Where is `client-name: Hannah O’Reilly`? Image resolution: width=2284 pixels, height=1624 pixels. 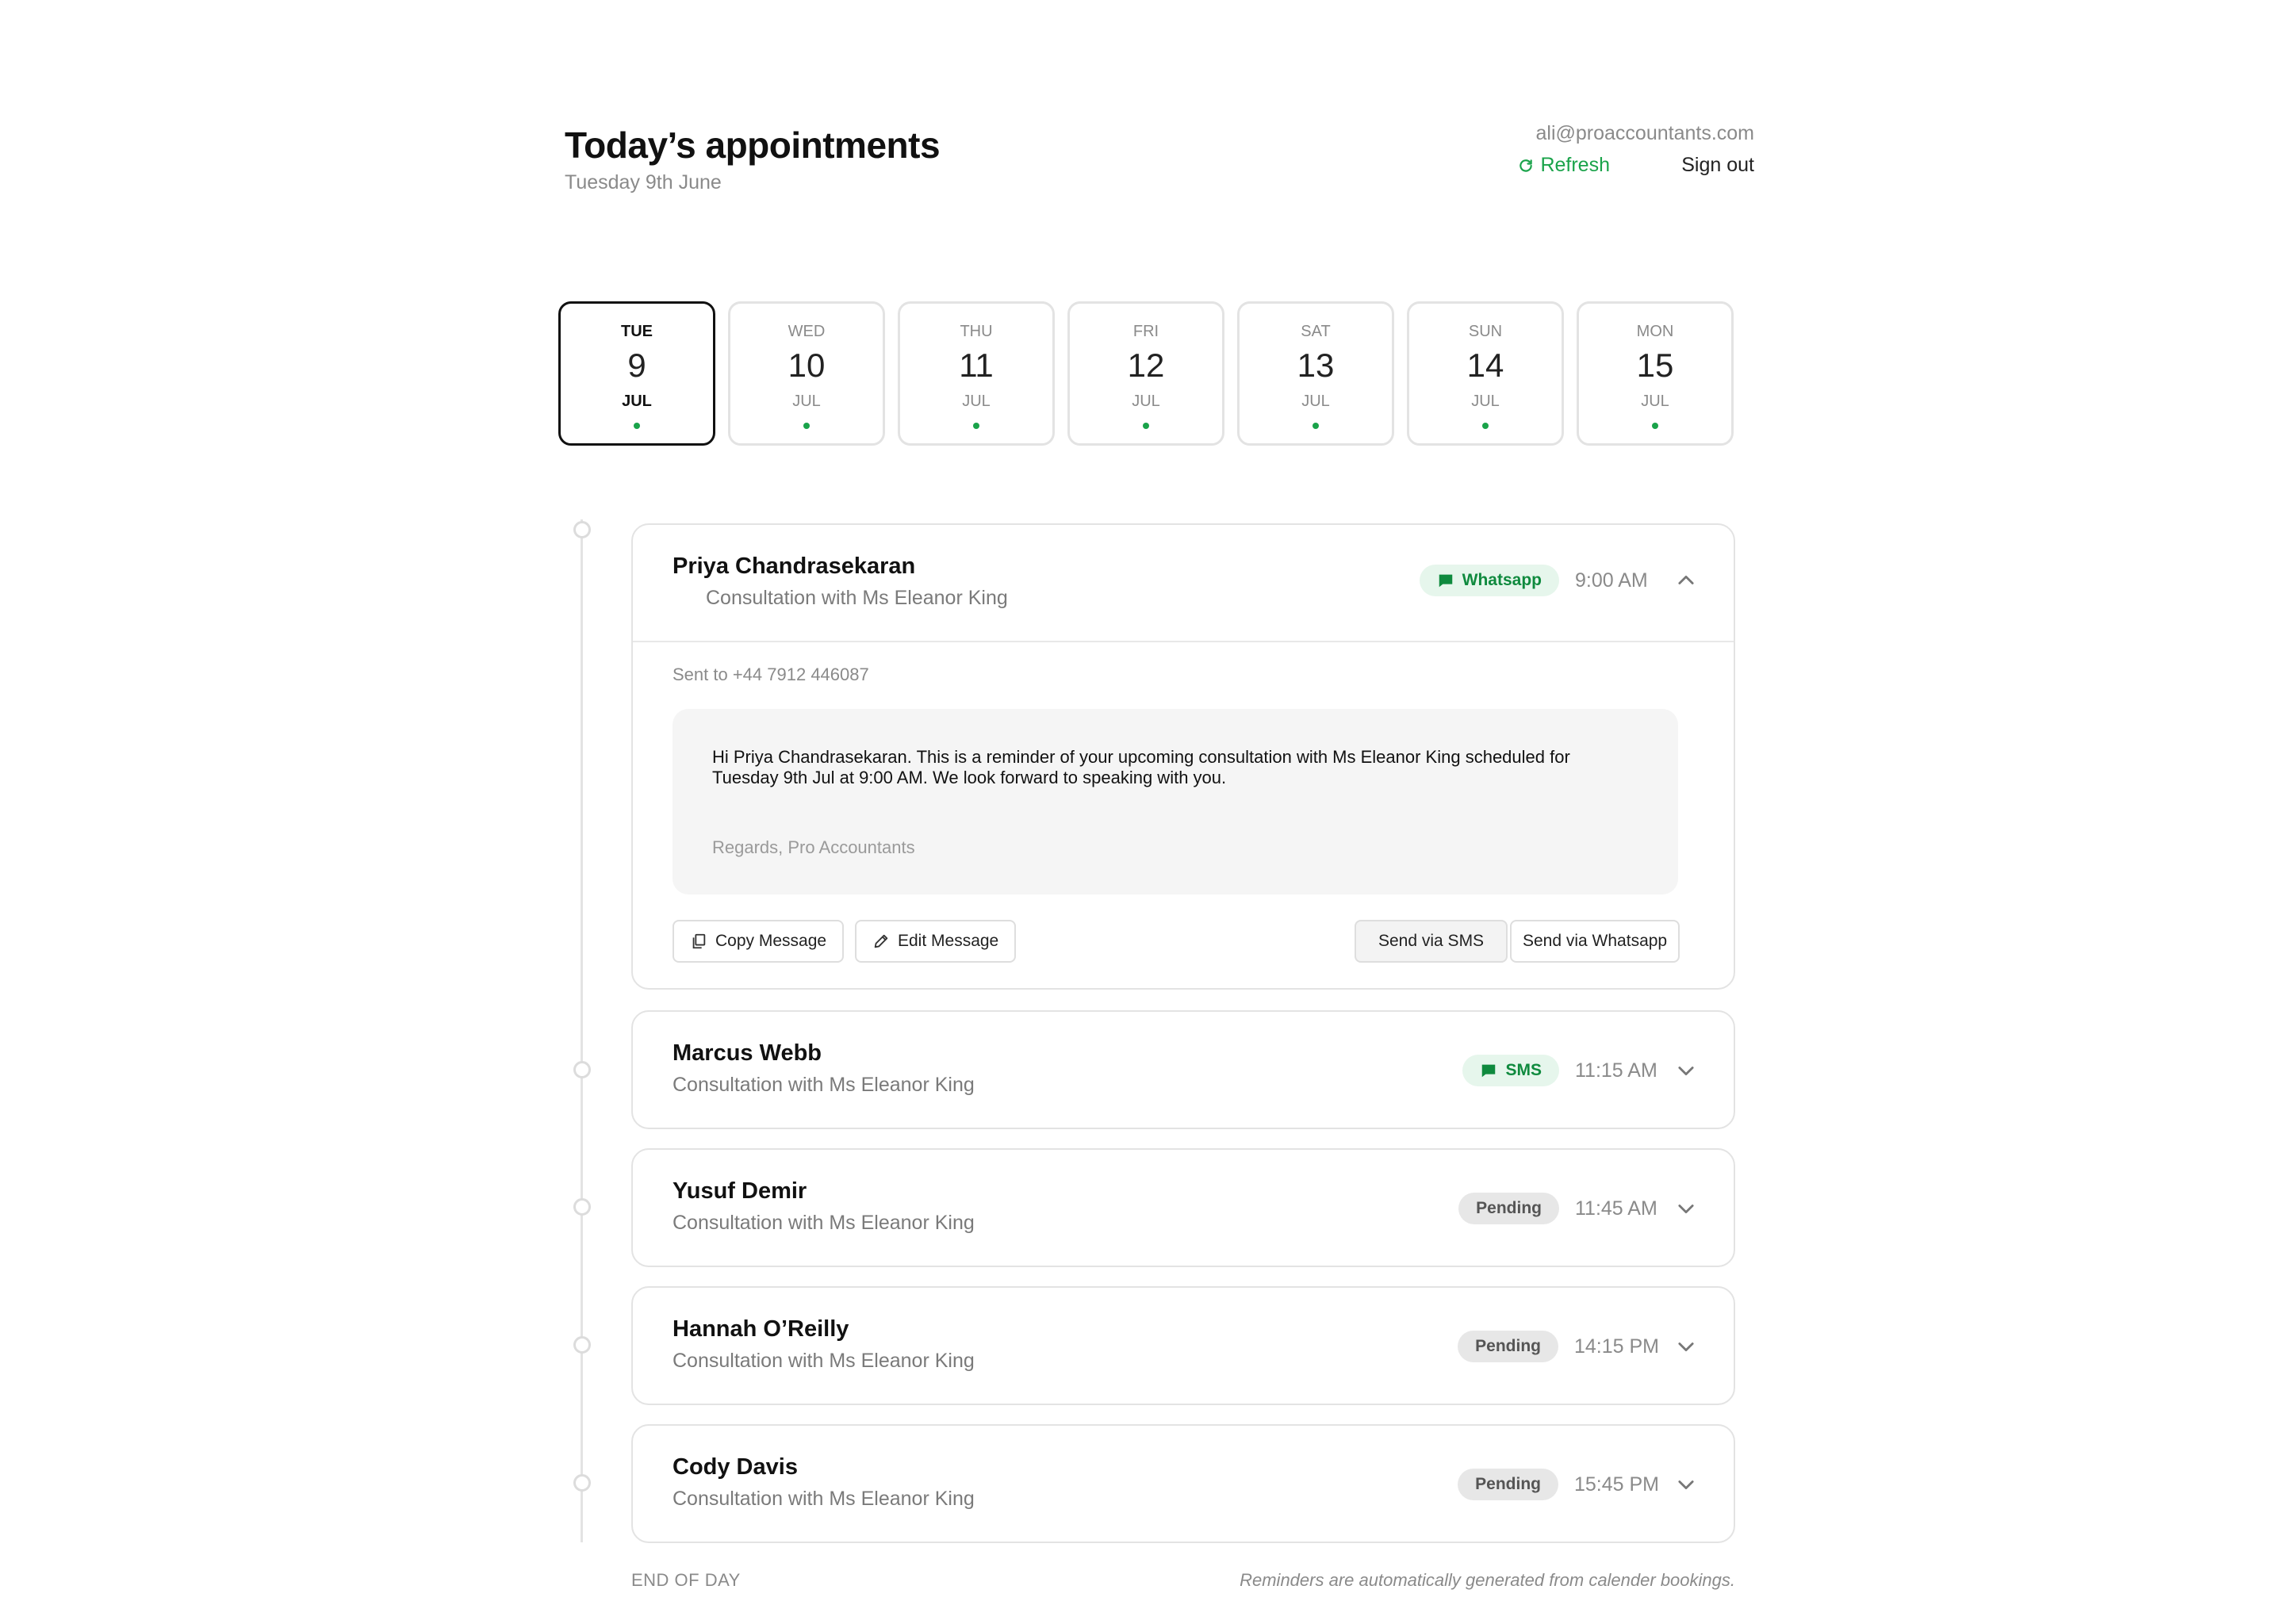
client-name: Hannah O’Reilly is located at coordinates (761, 1329).